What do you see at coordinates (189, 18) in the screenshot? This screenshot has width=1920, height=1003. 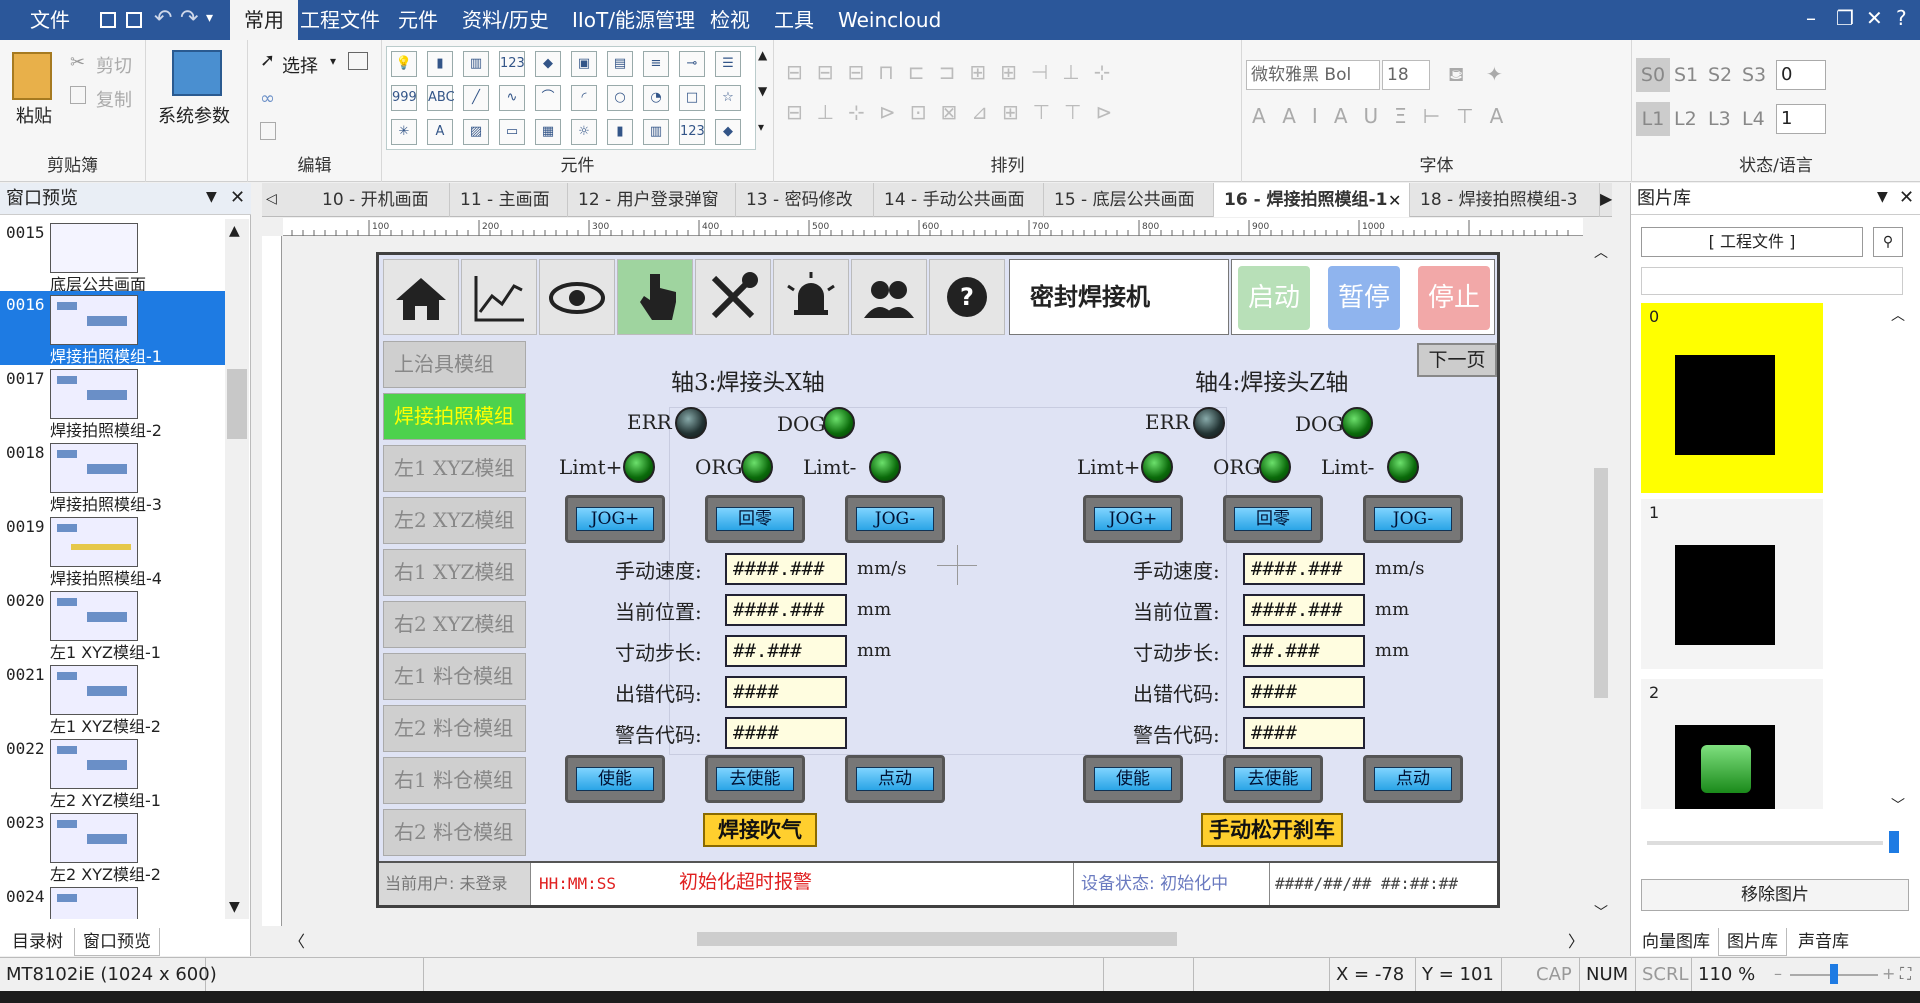 I see `redo-icon: ↷` at bounding box center [189, 18].